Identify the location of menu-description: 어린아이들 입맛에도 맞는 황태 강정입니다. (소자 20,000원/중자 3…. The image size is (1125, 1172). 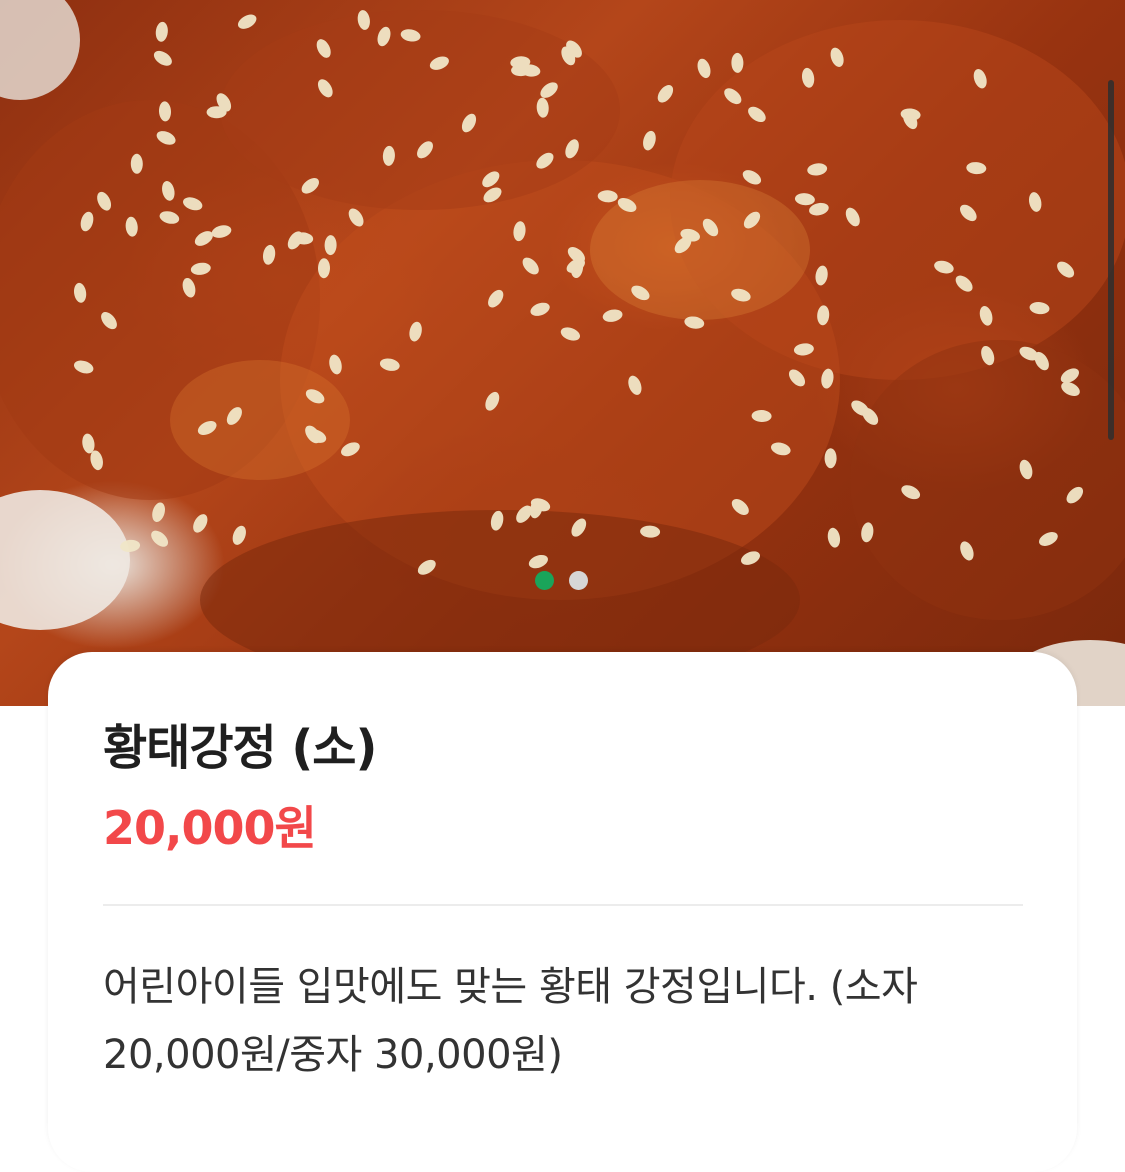
(510, 1021).